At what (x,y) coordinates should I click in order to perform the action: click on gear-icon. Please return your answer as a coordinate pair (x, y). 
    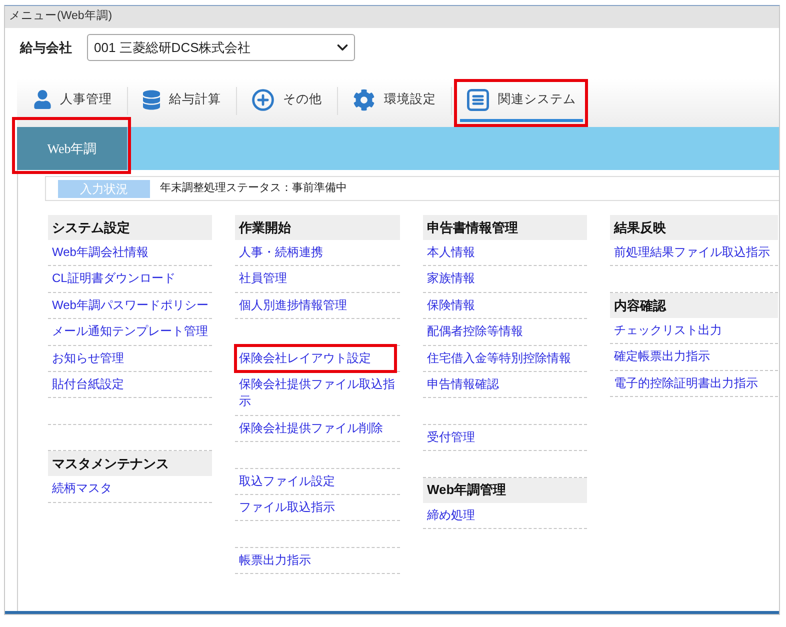
    Looking at the image, I should click on (364, 99).